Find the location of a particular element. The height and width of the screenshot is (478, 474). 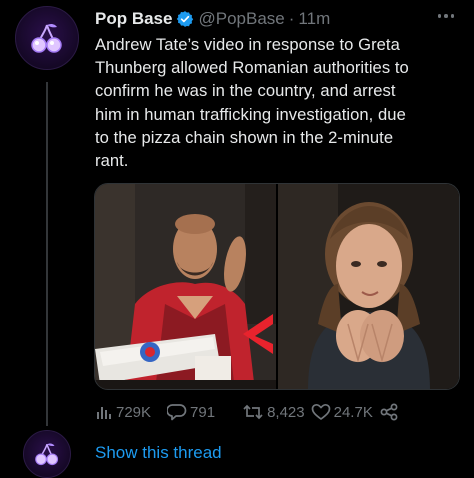

avatar is located at coordinates (47, 38).